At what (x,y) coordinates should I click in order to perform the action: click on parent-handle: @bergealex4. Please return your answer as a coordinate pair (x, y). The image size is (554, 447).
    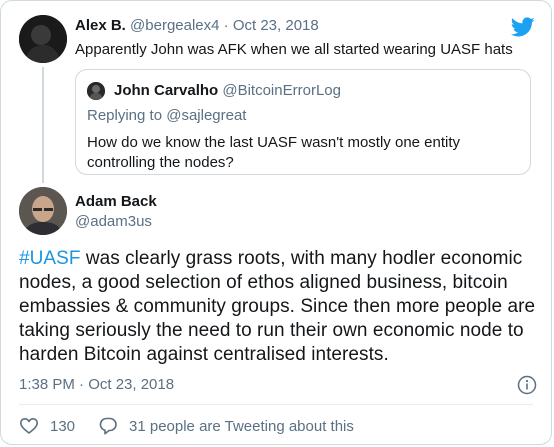
    Looking at the image, I should click on (174, 25).